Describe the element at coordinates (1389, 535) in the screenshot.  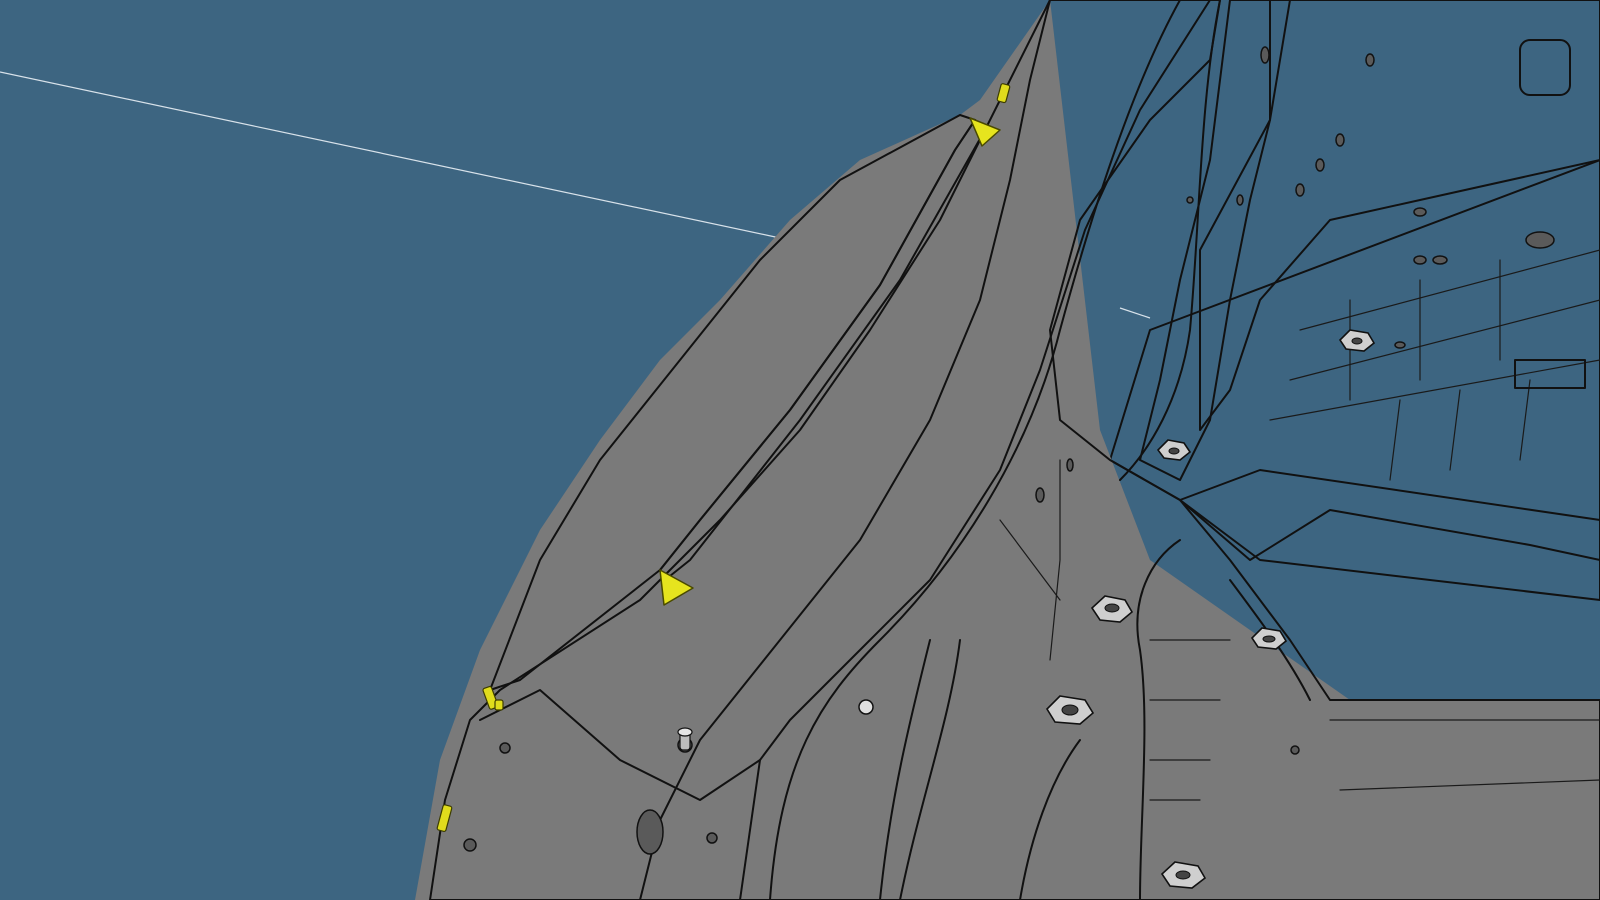
I see `floor-panel-lower` at that location.